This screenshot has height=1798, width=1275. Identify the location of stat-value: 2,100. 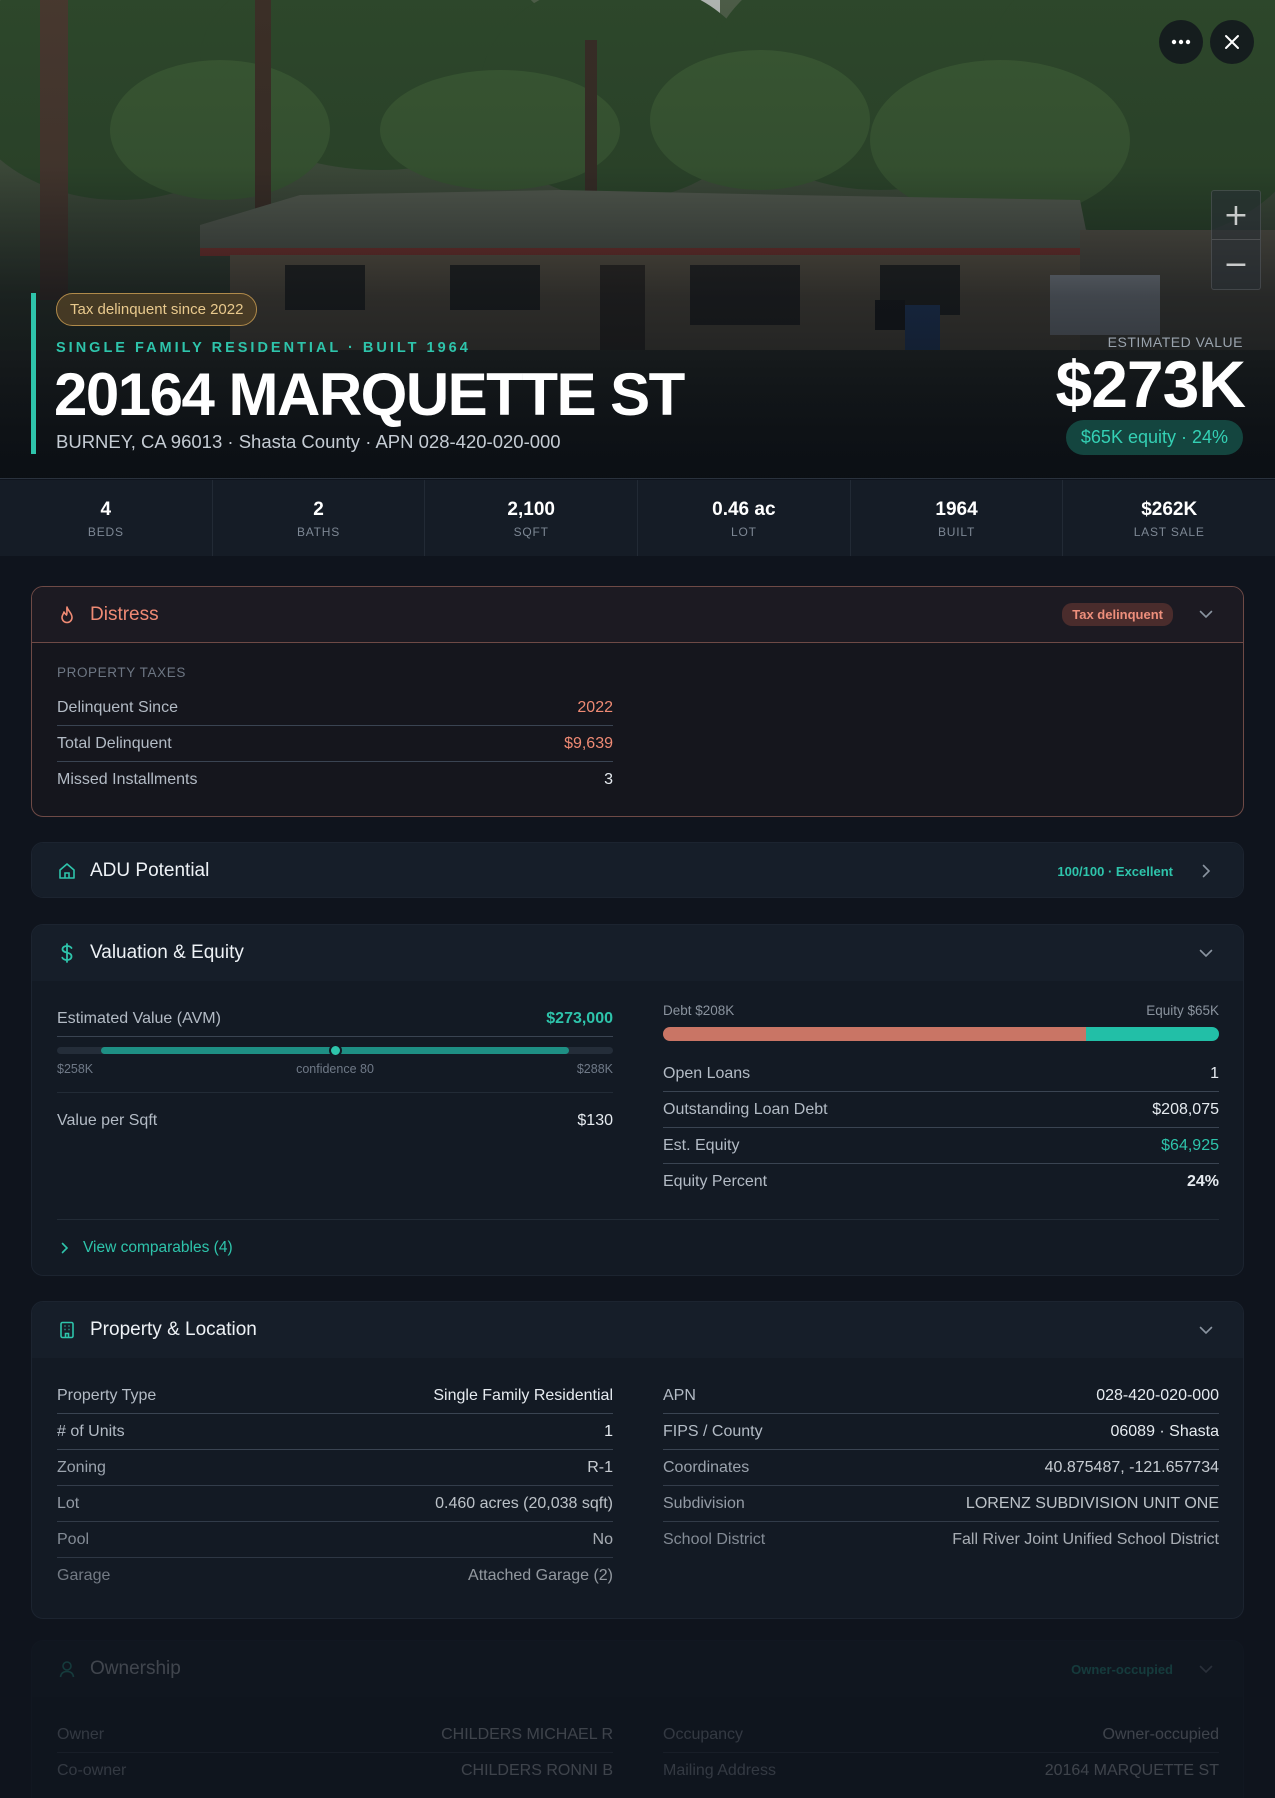
(531, 509).